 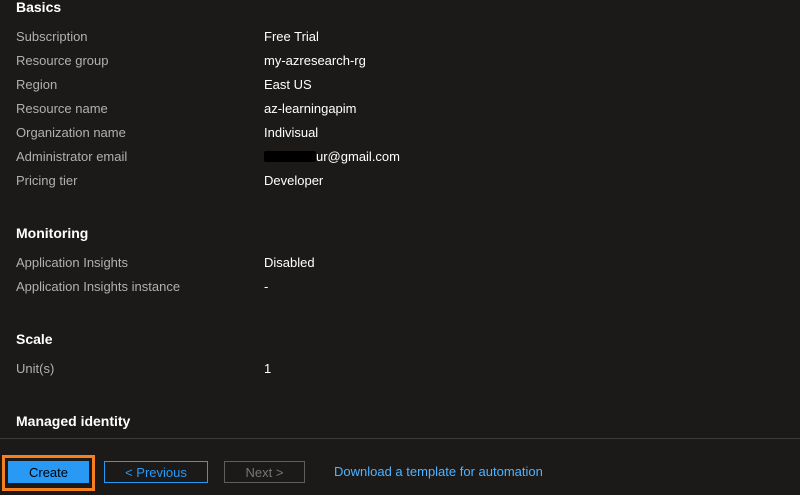 What do you see at coordinates (438, 471) in the screenshot?
I see `download-template-link: Download a template for automation` at bounding box center [438, 471].